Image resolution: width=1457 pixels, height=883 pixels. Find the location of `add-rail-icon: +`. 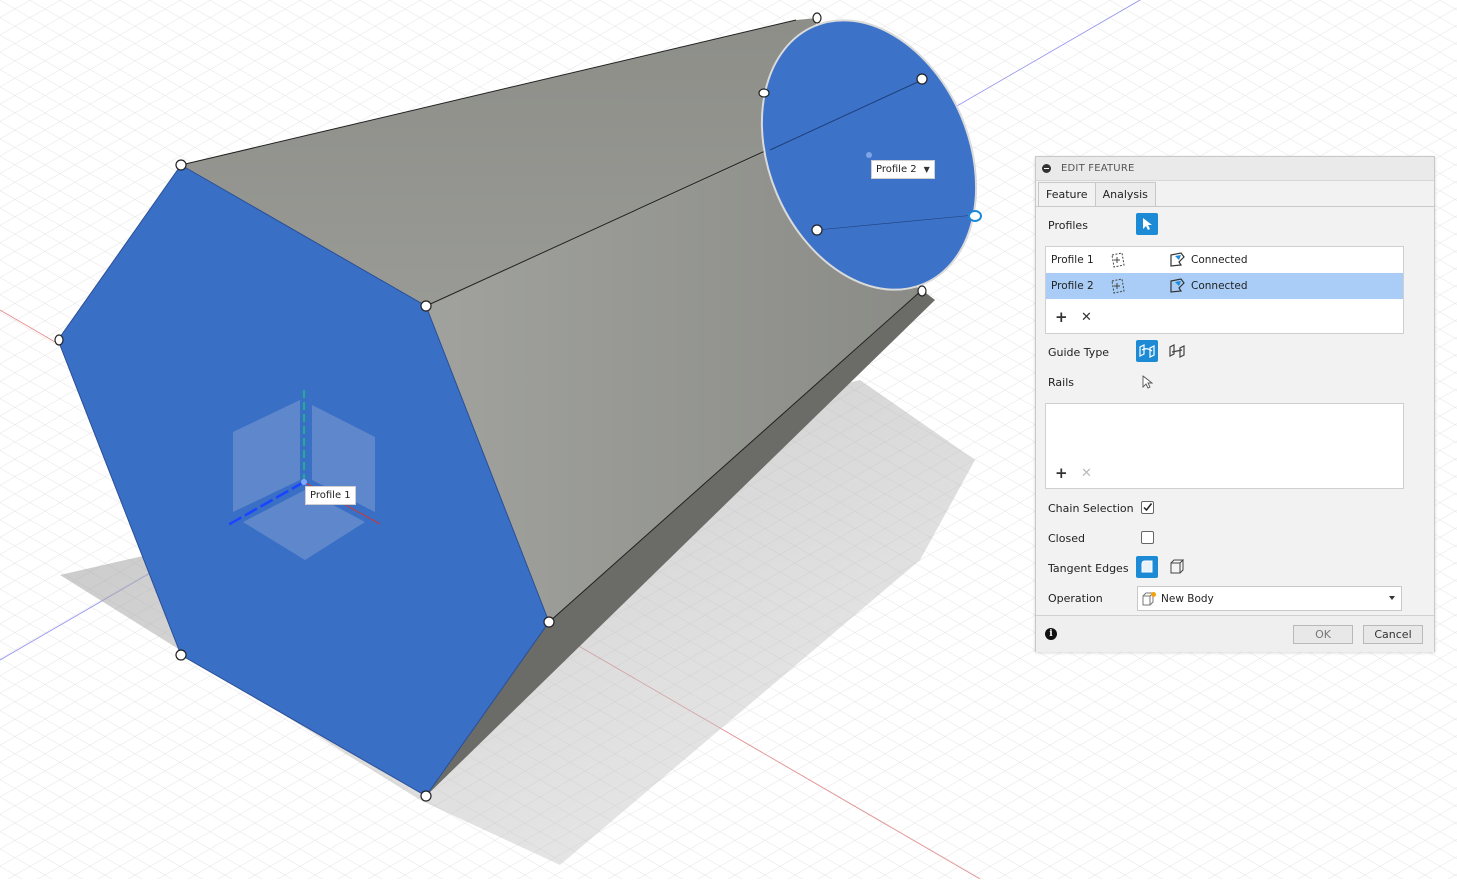

add-rail-icon: + is located at coordinates (1061, 473).